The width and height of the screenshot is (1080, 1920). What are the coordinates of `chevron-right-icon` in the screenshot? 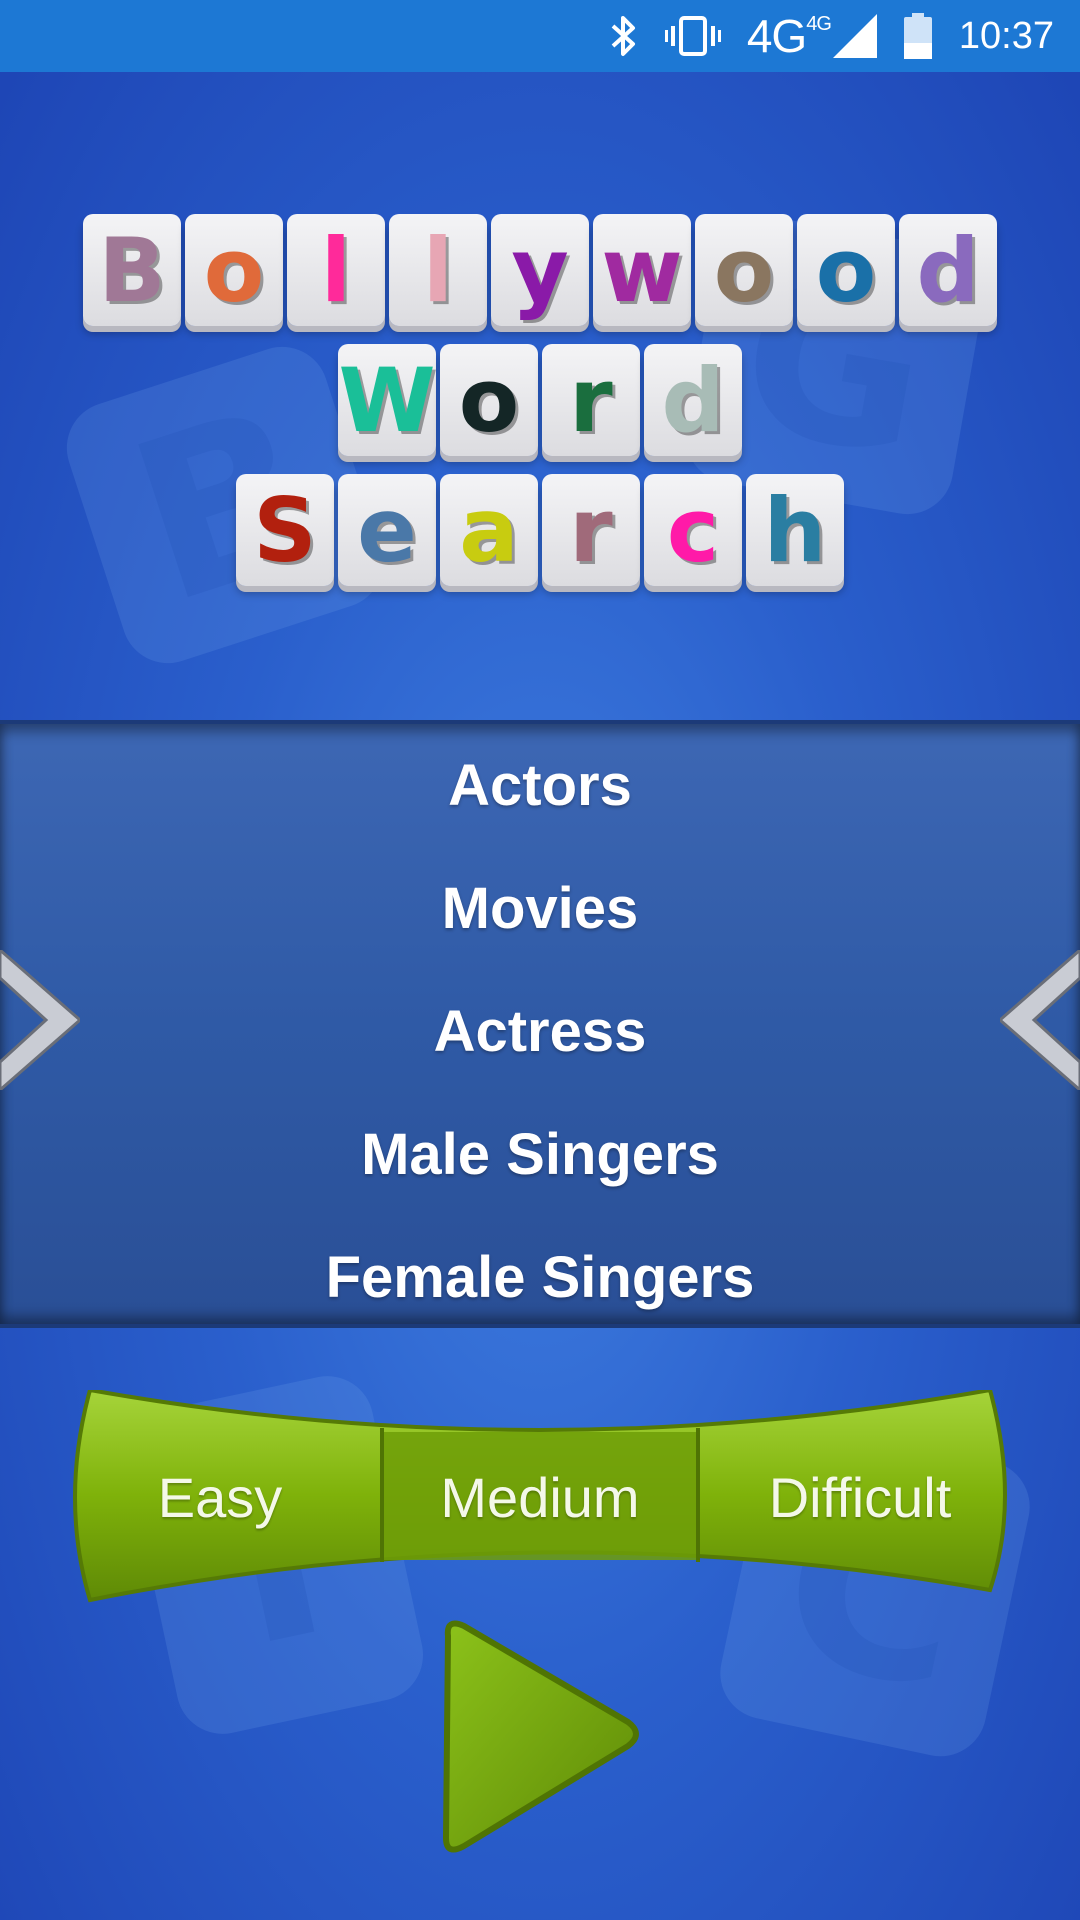 It's located at (41, 1021).